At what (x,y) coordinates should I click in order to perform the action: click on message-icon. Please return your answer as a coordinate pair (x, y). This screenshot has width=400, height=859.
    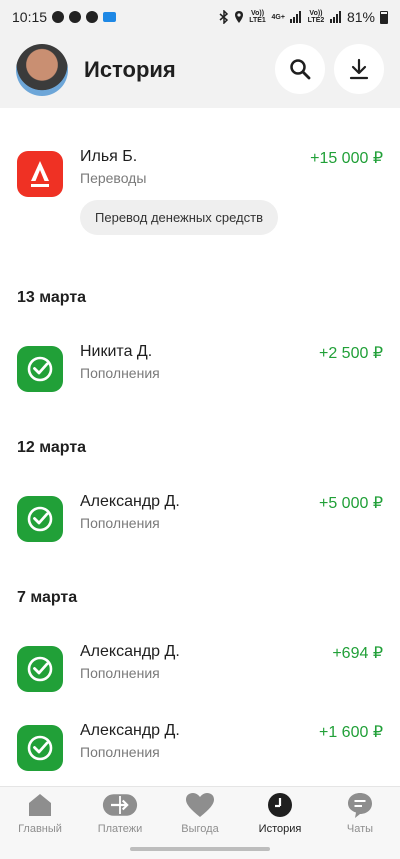
    Looking at the image, I should click on (75, 17).